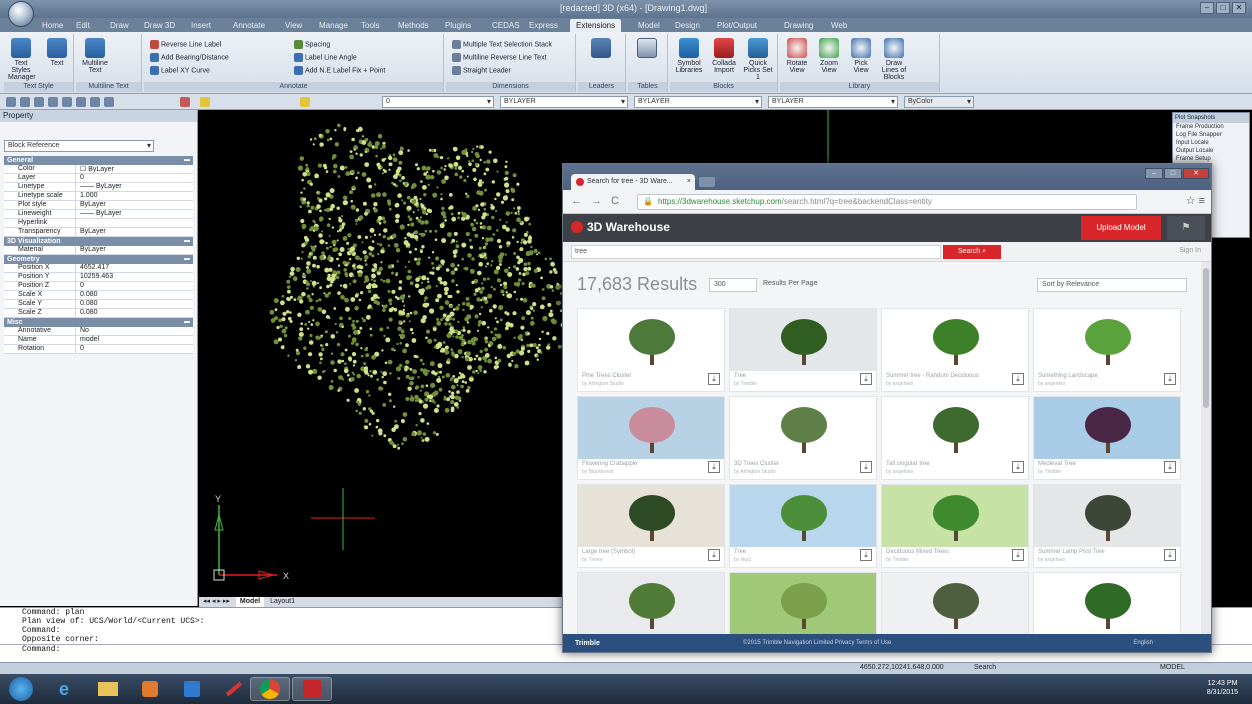  Describe the element at coordinates (98, 241) in the screenshot. I see `property-section-header: 3D Visualization` at that location.